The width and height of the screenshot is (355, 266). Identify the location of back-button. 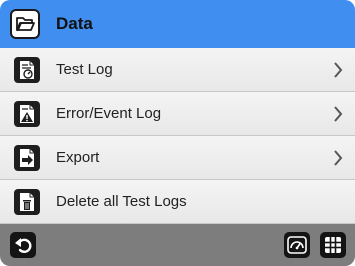
(23, 245).